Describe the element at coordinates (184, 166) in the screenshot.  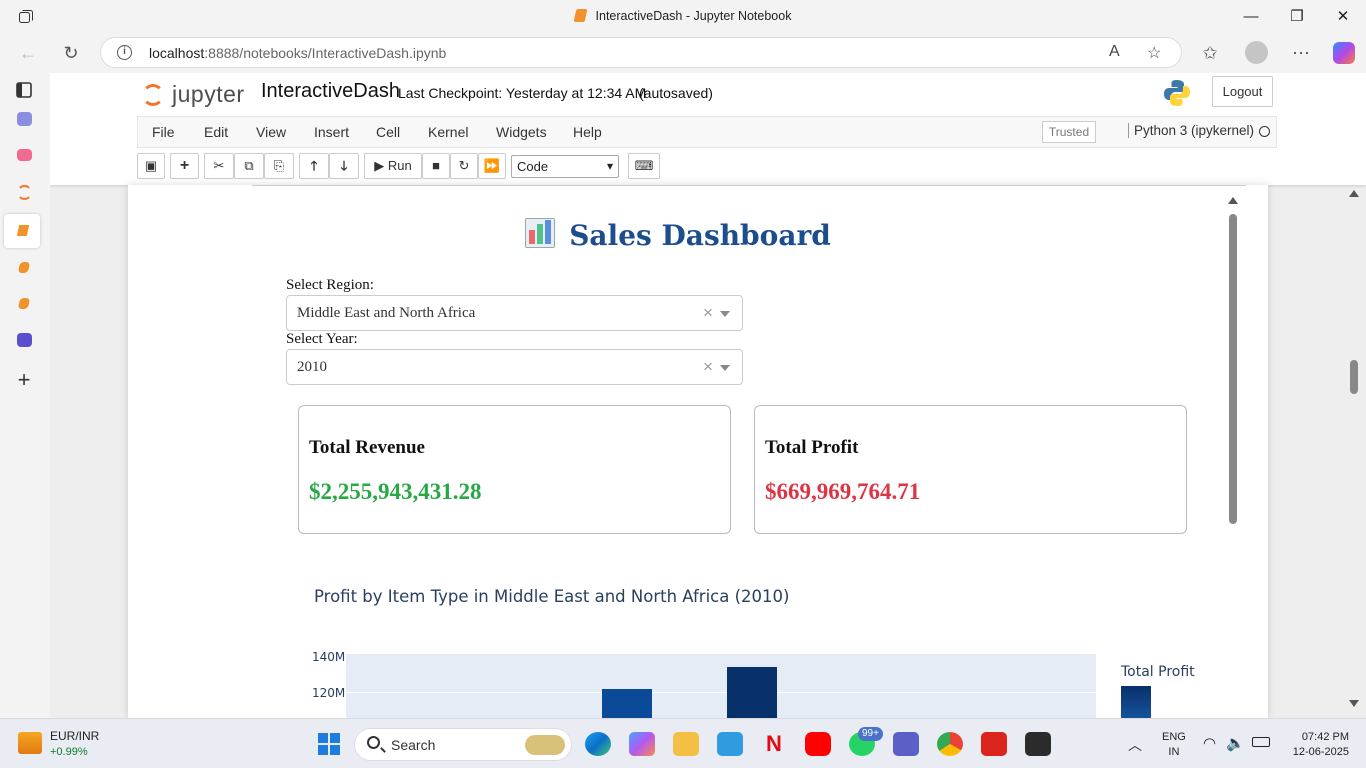
I see `insert-cell-button: +` at that location.